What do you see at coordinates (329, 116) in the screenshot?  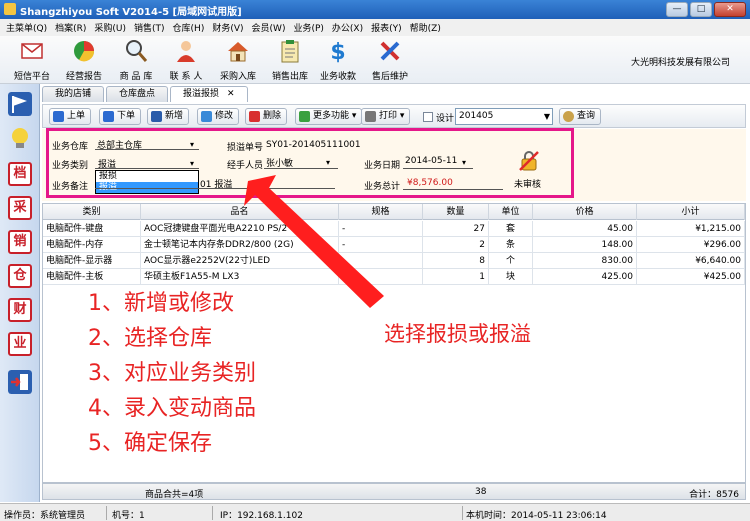 I see `more-functions-button: 更多功能 ▾` at bounding box center [329, 116].